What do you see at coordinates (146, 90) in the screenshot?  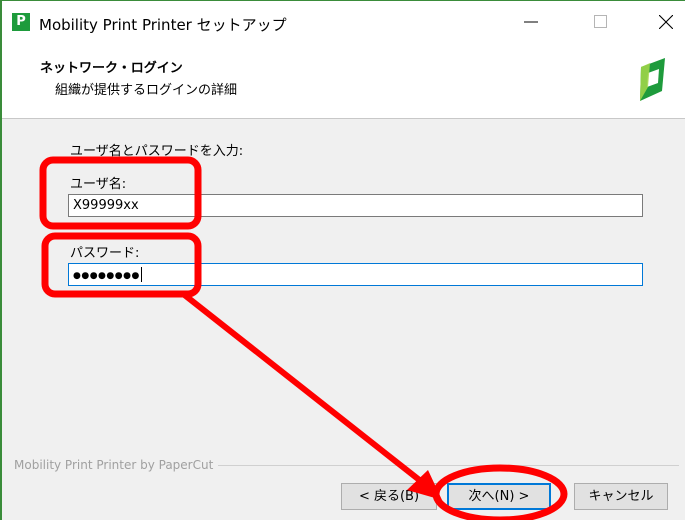 I see `page-subtitle: 組織が提供するログインの詳細` at bounding box center [146, 90].